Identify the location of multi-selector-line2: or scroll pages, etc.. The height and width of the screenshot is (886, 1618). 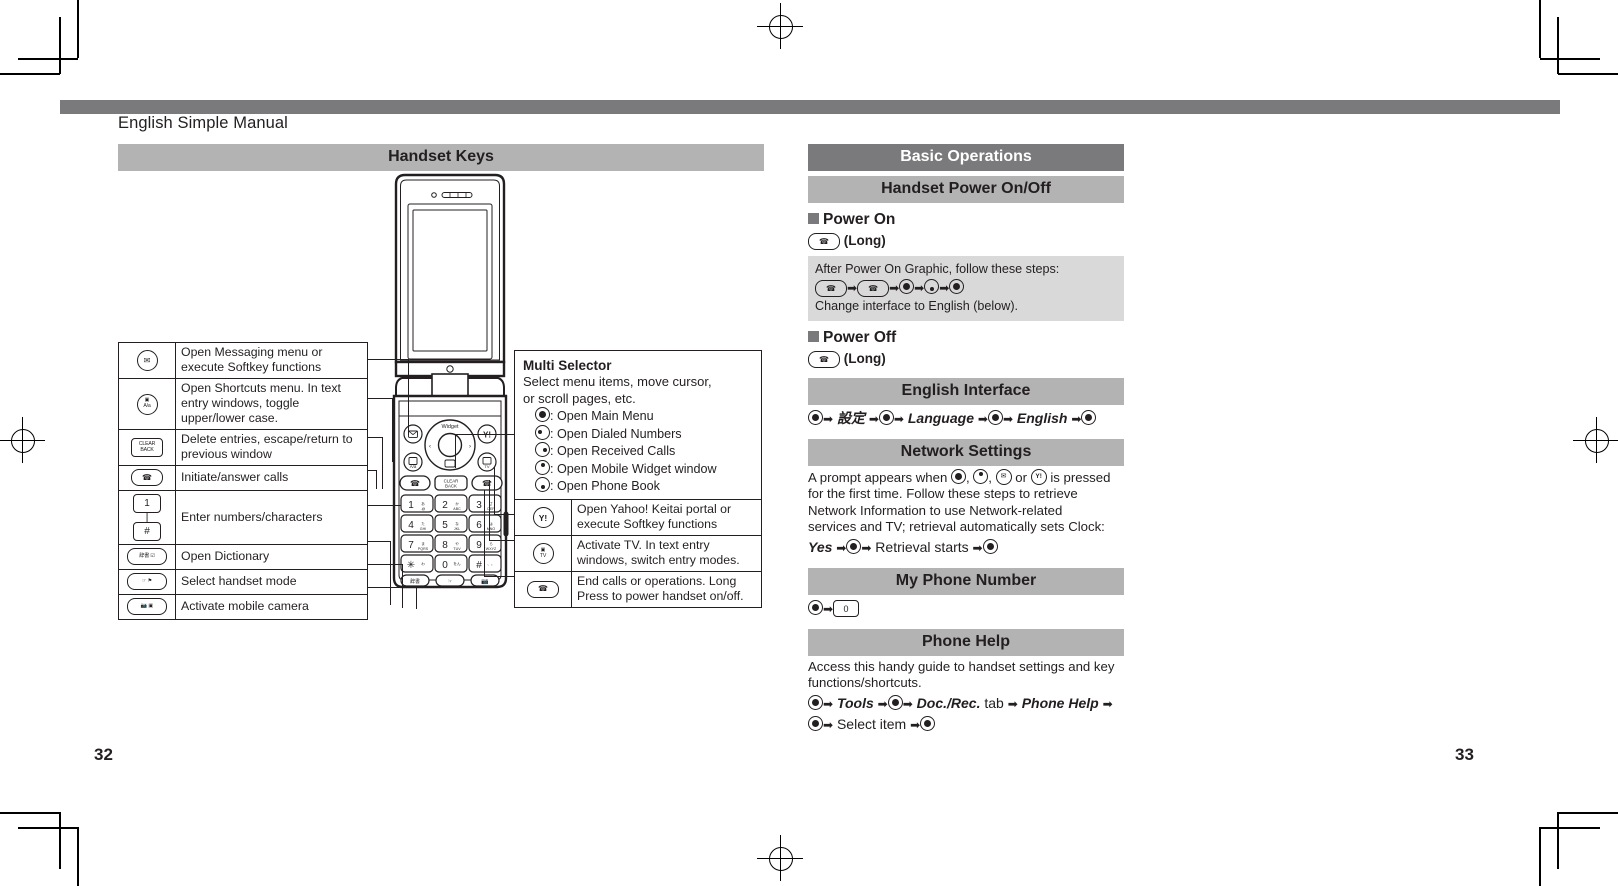
(579, 398).